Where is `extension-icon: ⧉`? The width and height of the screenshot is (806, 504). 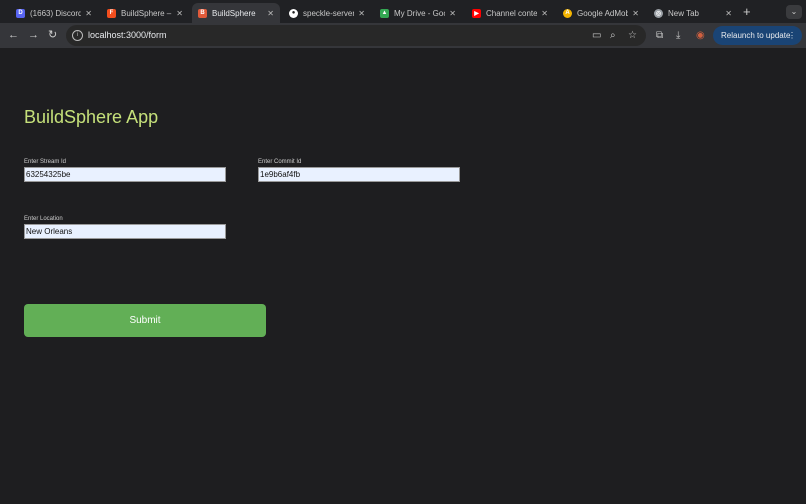 extension-icon: ⧉ is located at coordinates (659, 35).